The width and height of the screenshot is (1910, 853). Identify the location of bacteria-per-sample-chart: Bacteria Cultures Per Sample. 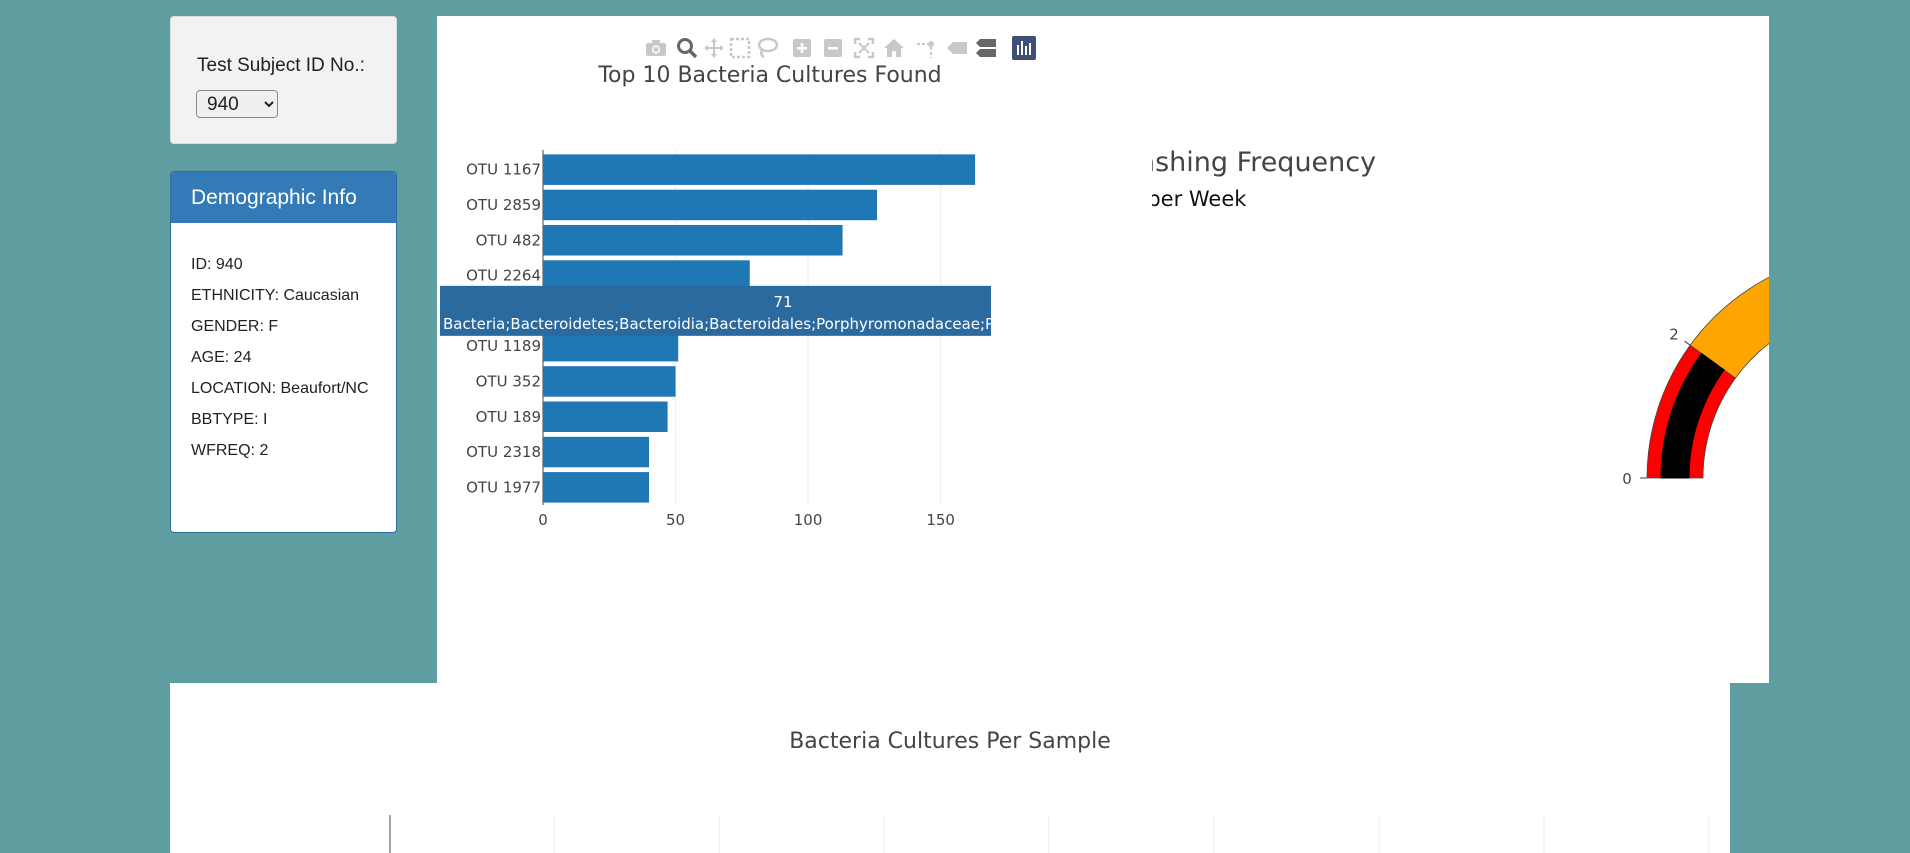
(1049, 791).